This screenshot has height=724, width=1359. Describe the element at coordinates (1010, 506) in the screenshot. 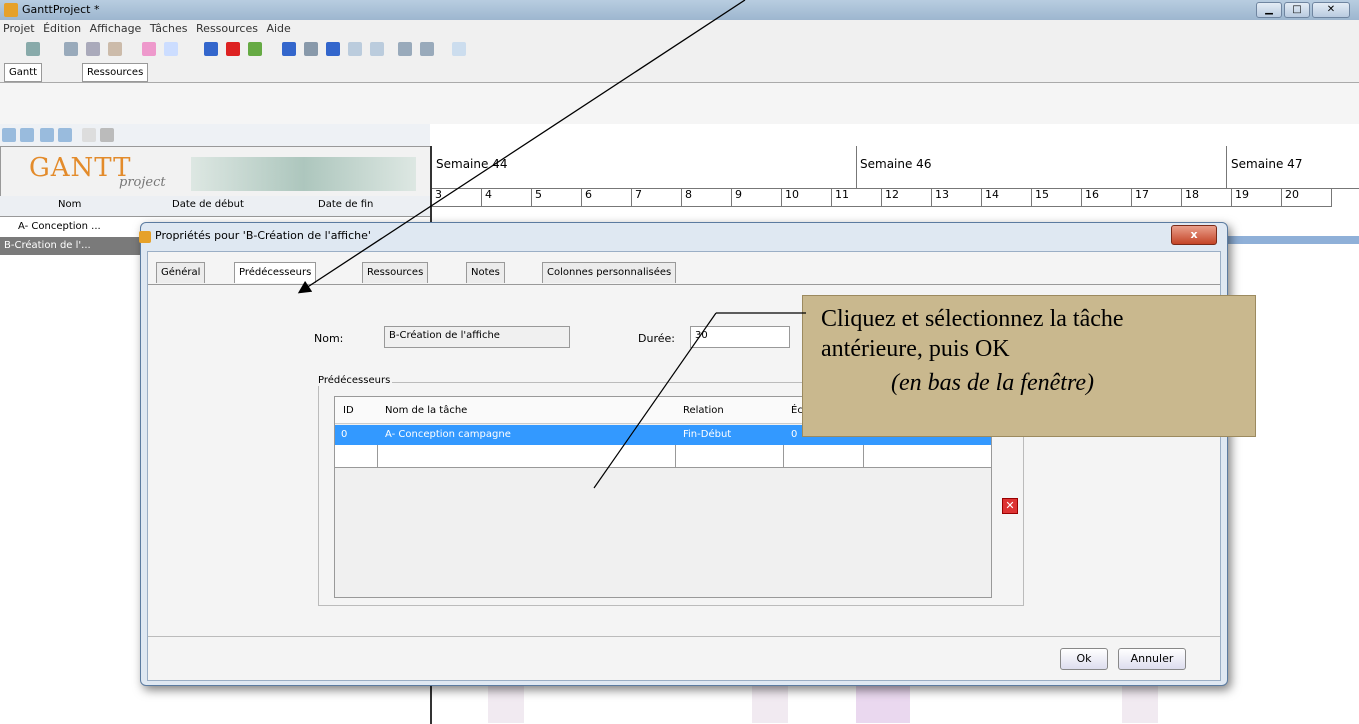

I see `delete-row-icon: ✕` at that location.